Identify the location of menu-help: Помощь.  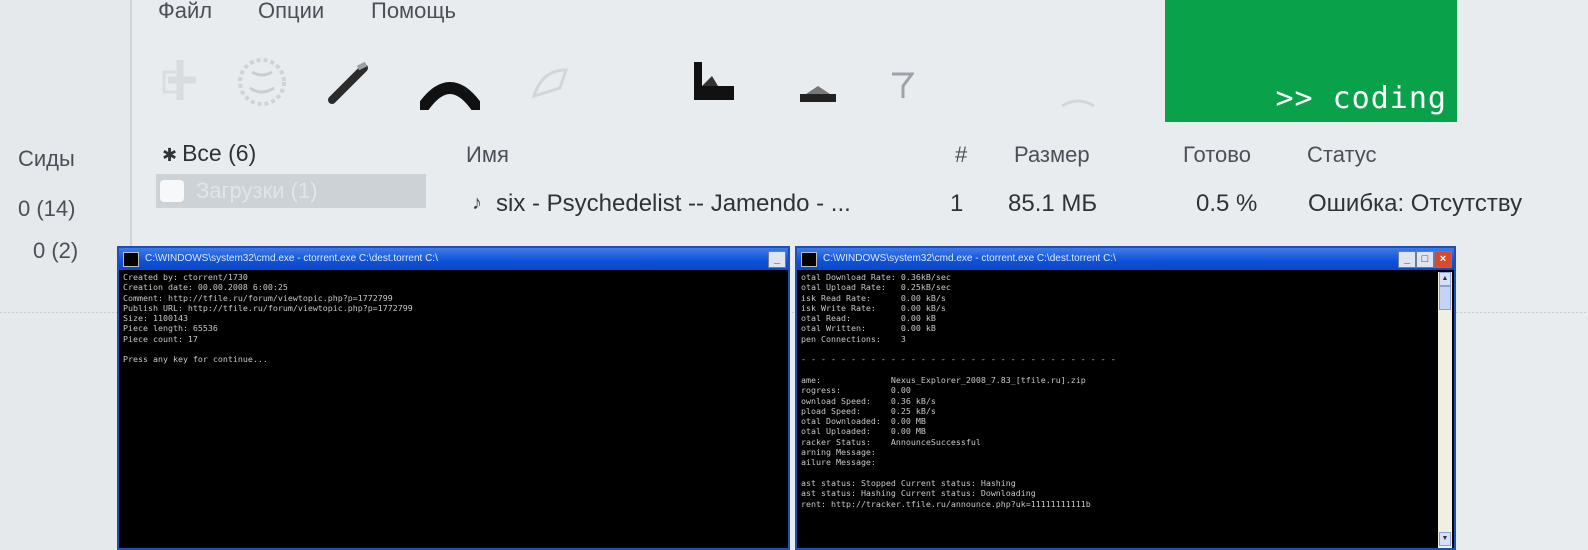
(413, 12).